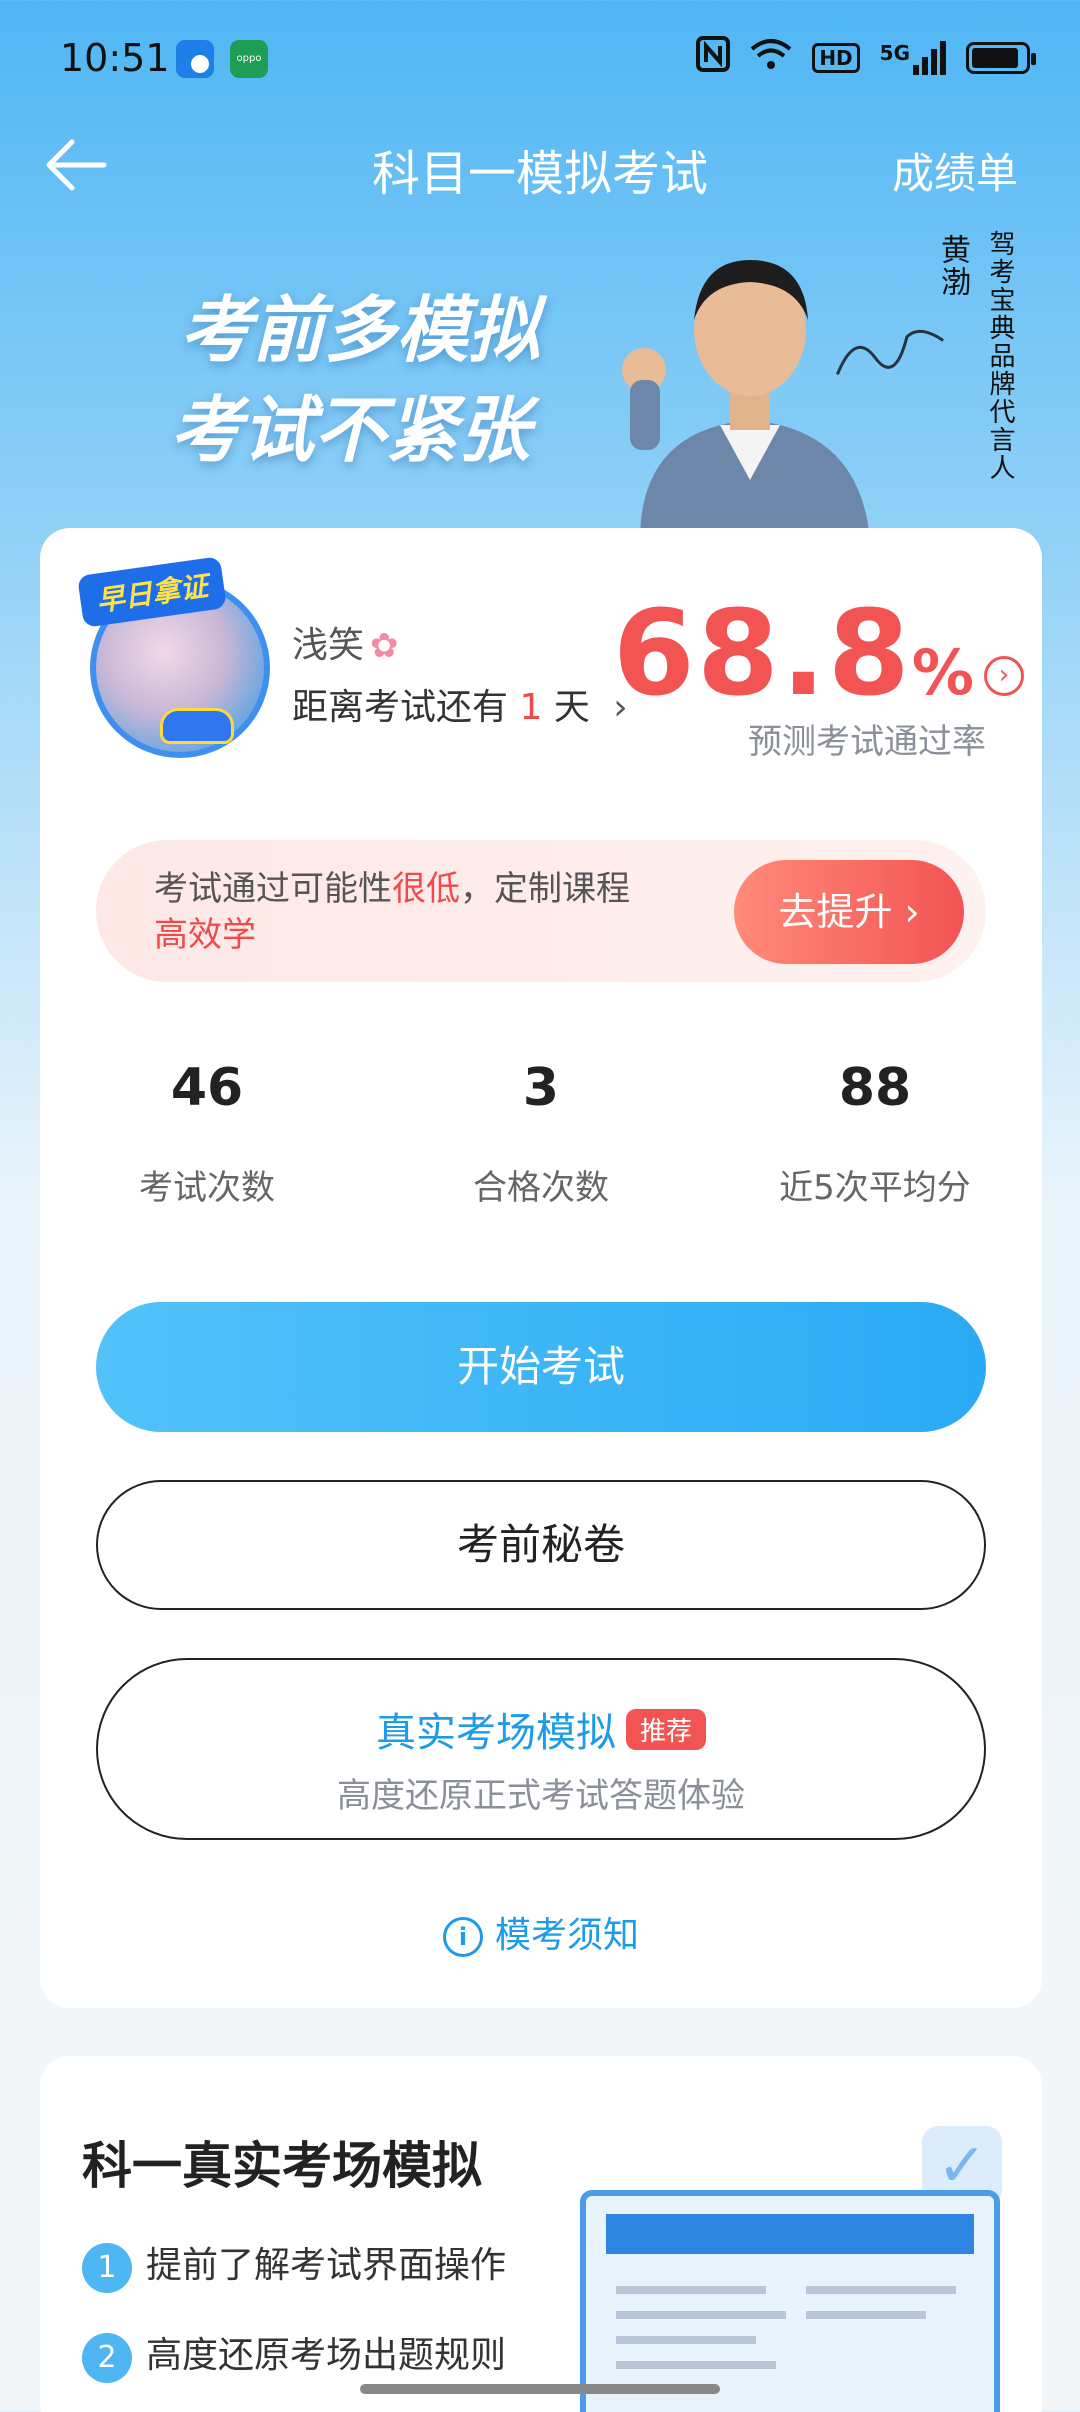  Describe the element at coordinates (462, 1937) in the screenshot. I see `info-icon: i` at that location.